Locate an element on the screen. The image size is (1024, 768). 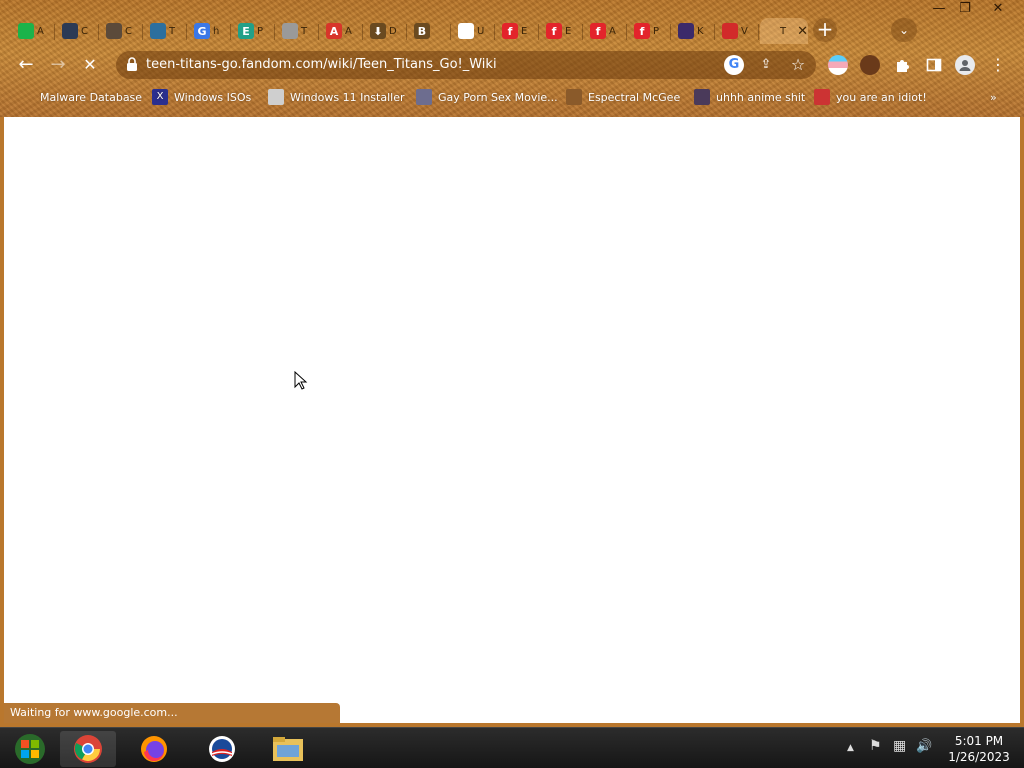
clock: 5:01 PM 1/26/2023 is located at coordinates (979, 749).